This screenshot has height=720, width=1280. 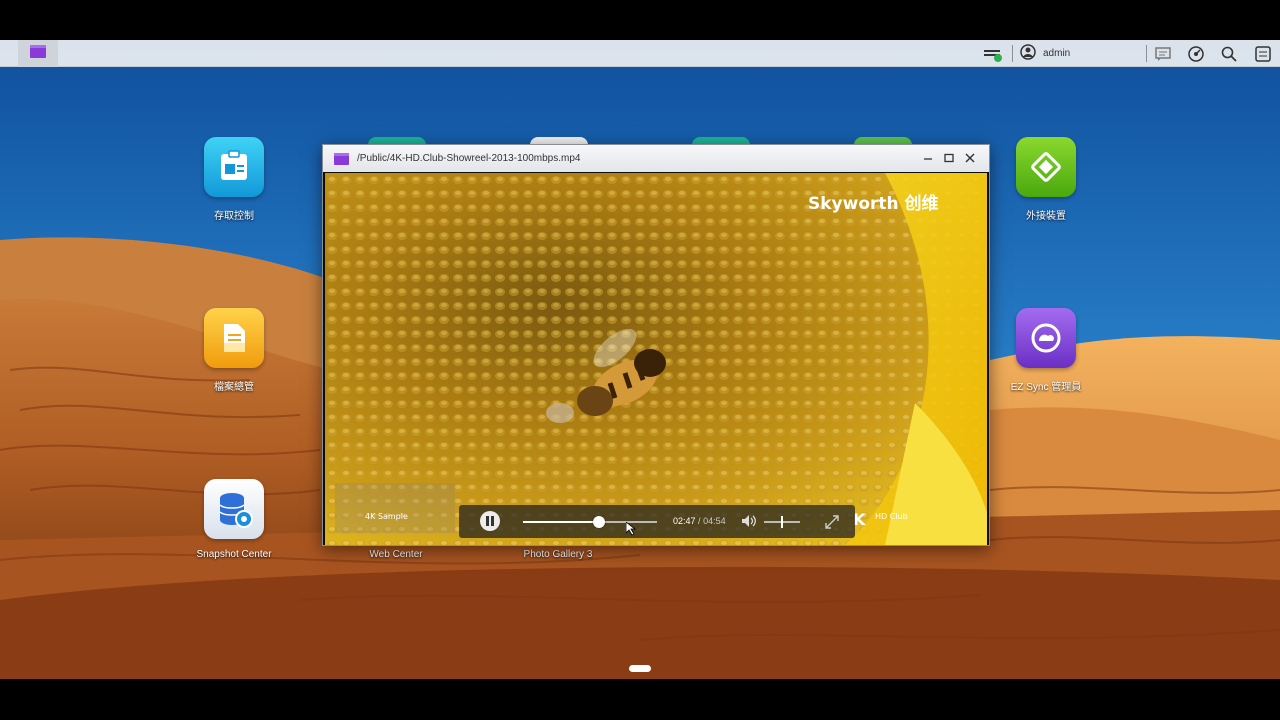 What do you see at coordinates (749, 523) in the screenshot?
I see `volume-icon` at bounding box center [749, 523].